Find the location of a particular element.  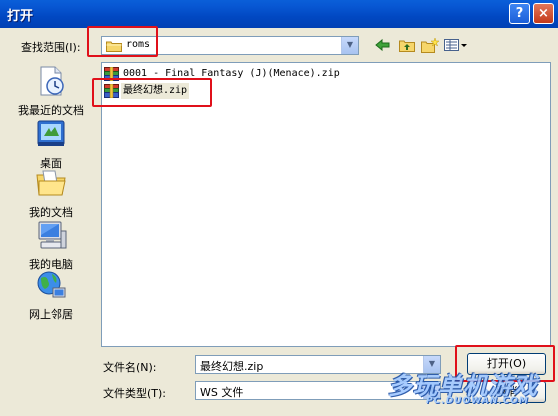

place-network-places: 网上邻居 is located at coordinates (51, 295).